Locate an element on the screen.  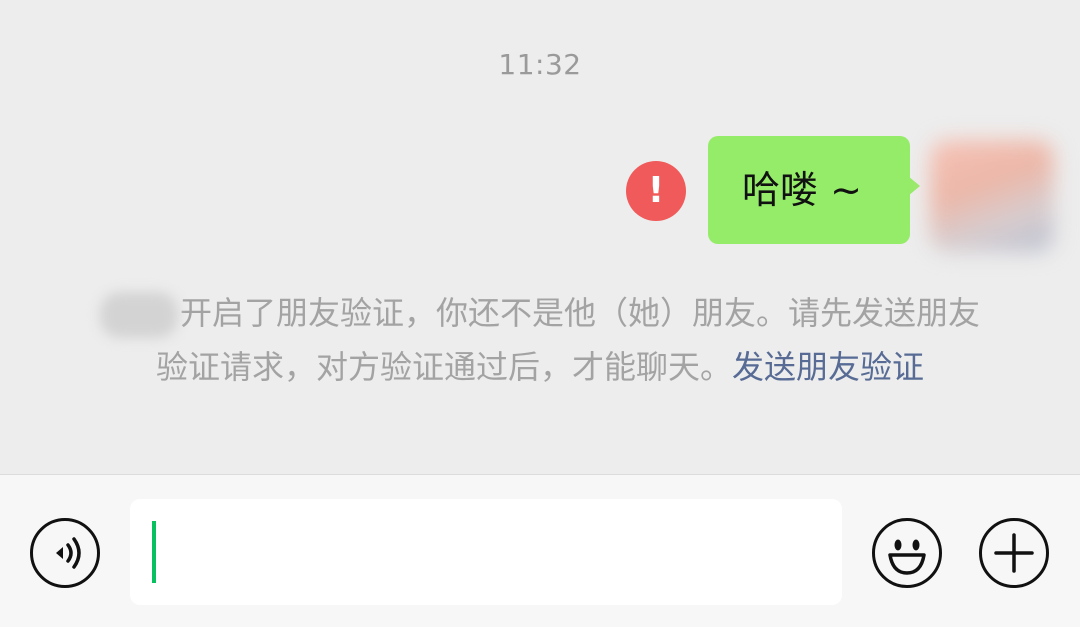
voice-button is located at coordinates (65, 553).